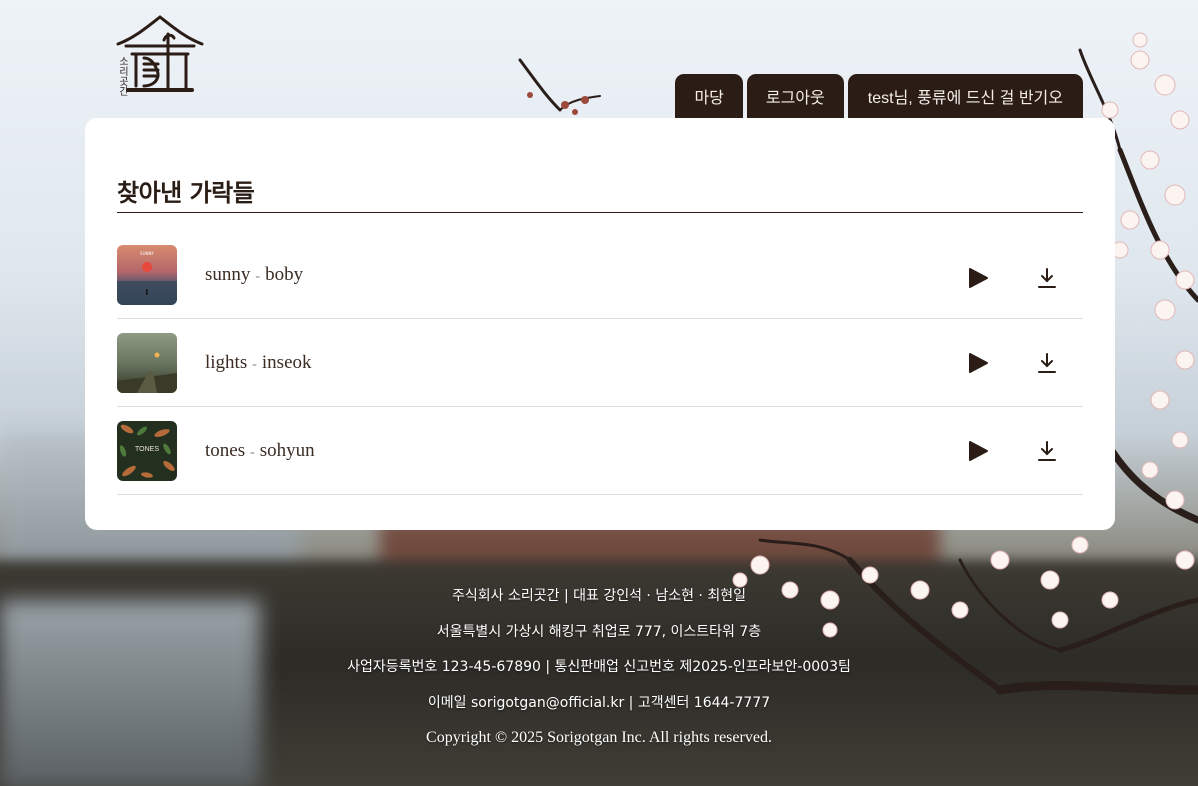 The height and width of the screenshot is (786, 1198). Describe the element at coordinates (258, 362) in the screenshot. I see `track-title: lights - inseok` at that location.